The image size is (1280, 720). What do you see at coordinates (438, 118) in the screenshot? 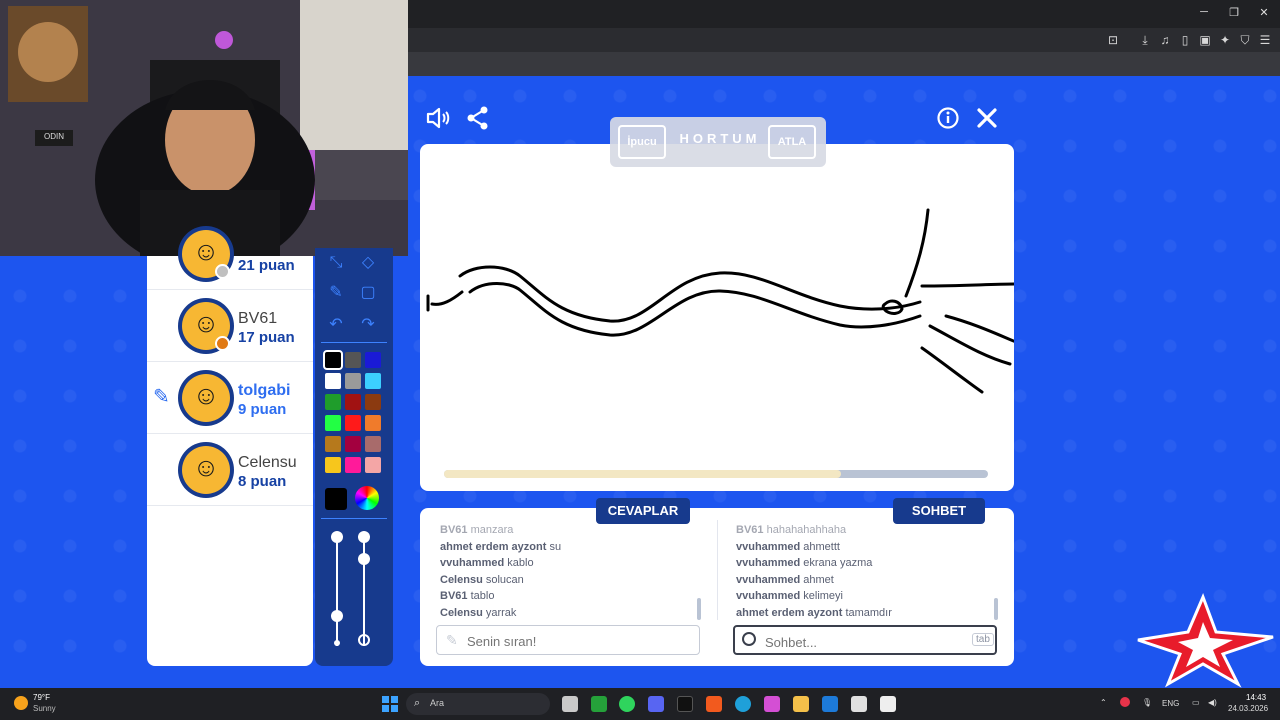
I see `sound-icon` at bounding box center [438, 118].